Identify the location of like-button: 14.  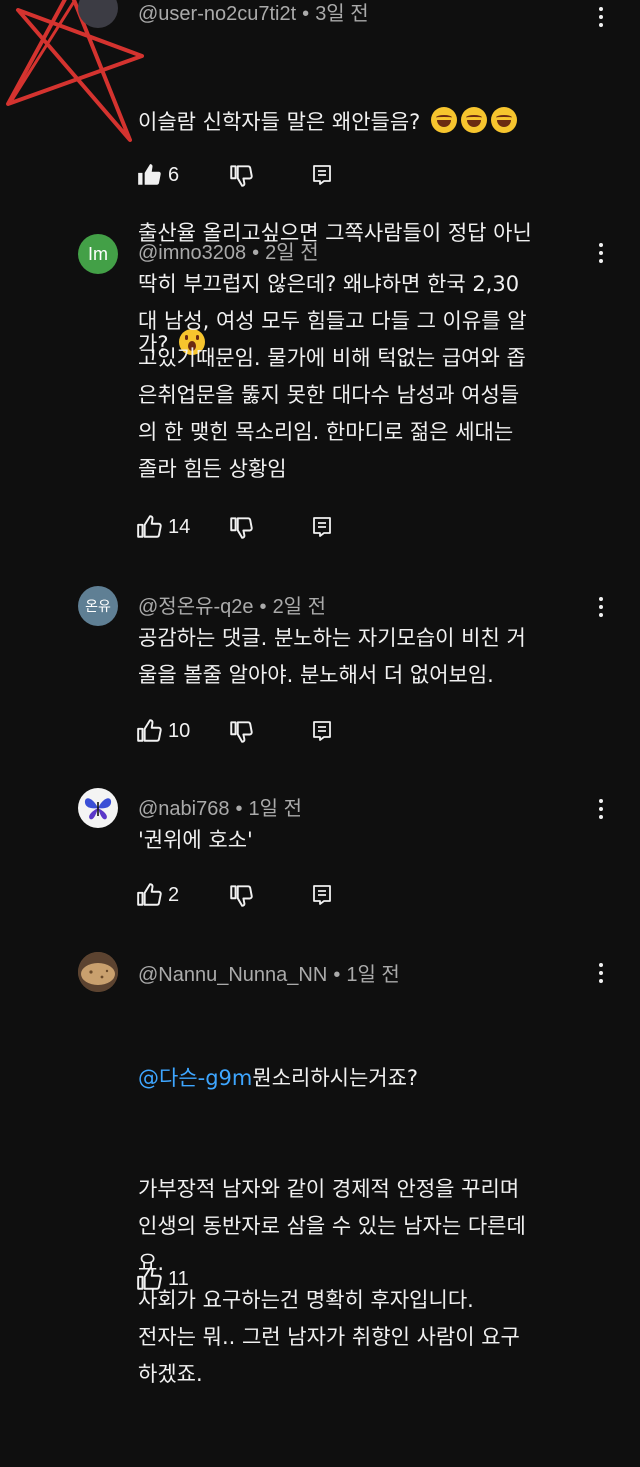
(163, 527).